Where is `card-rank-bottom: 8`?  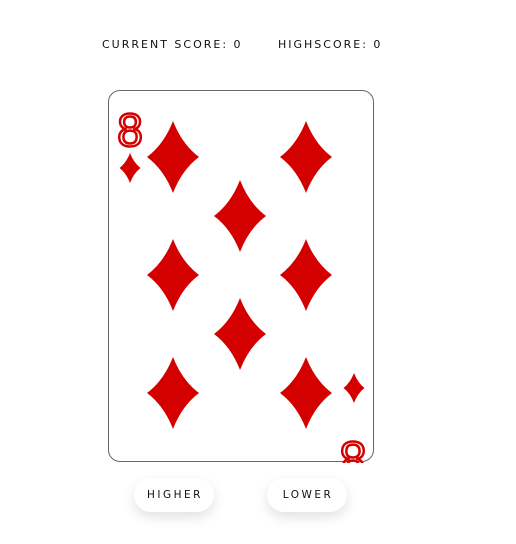
card-rank-bottom: 8 is located at coordinates (353, 447).